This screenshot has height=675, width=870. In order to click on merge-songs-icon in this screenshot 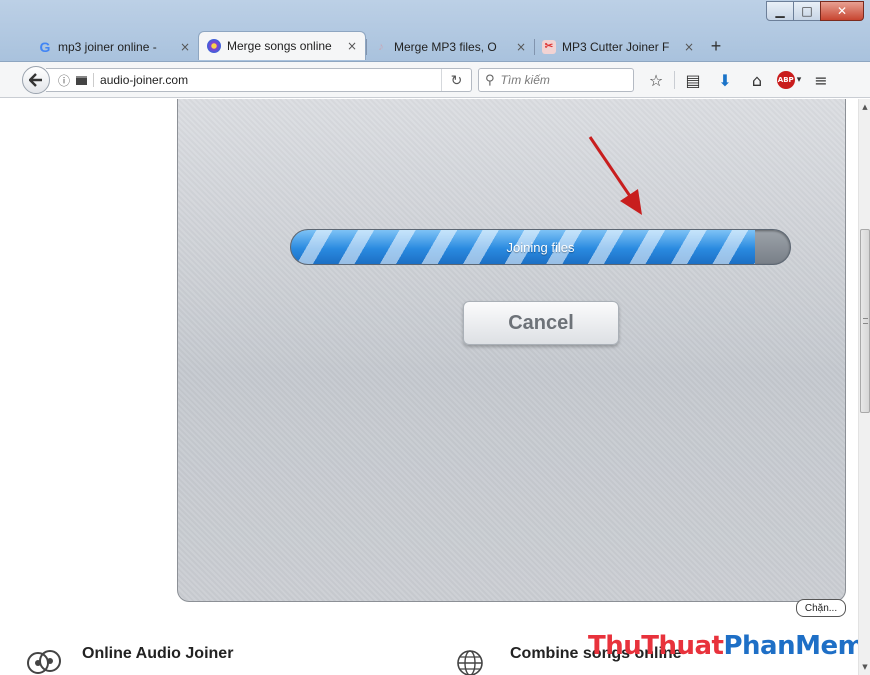, I will do `click(214, 46)`.